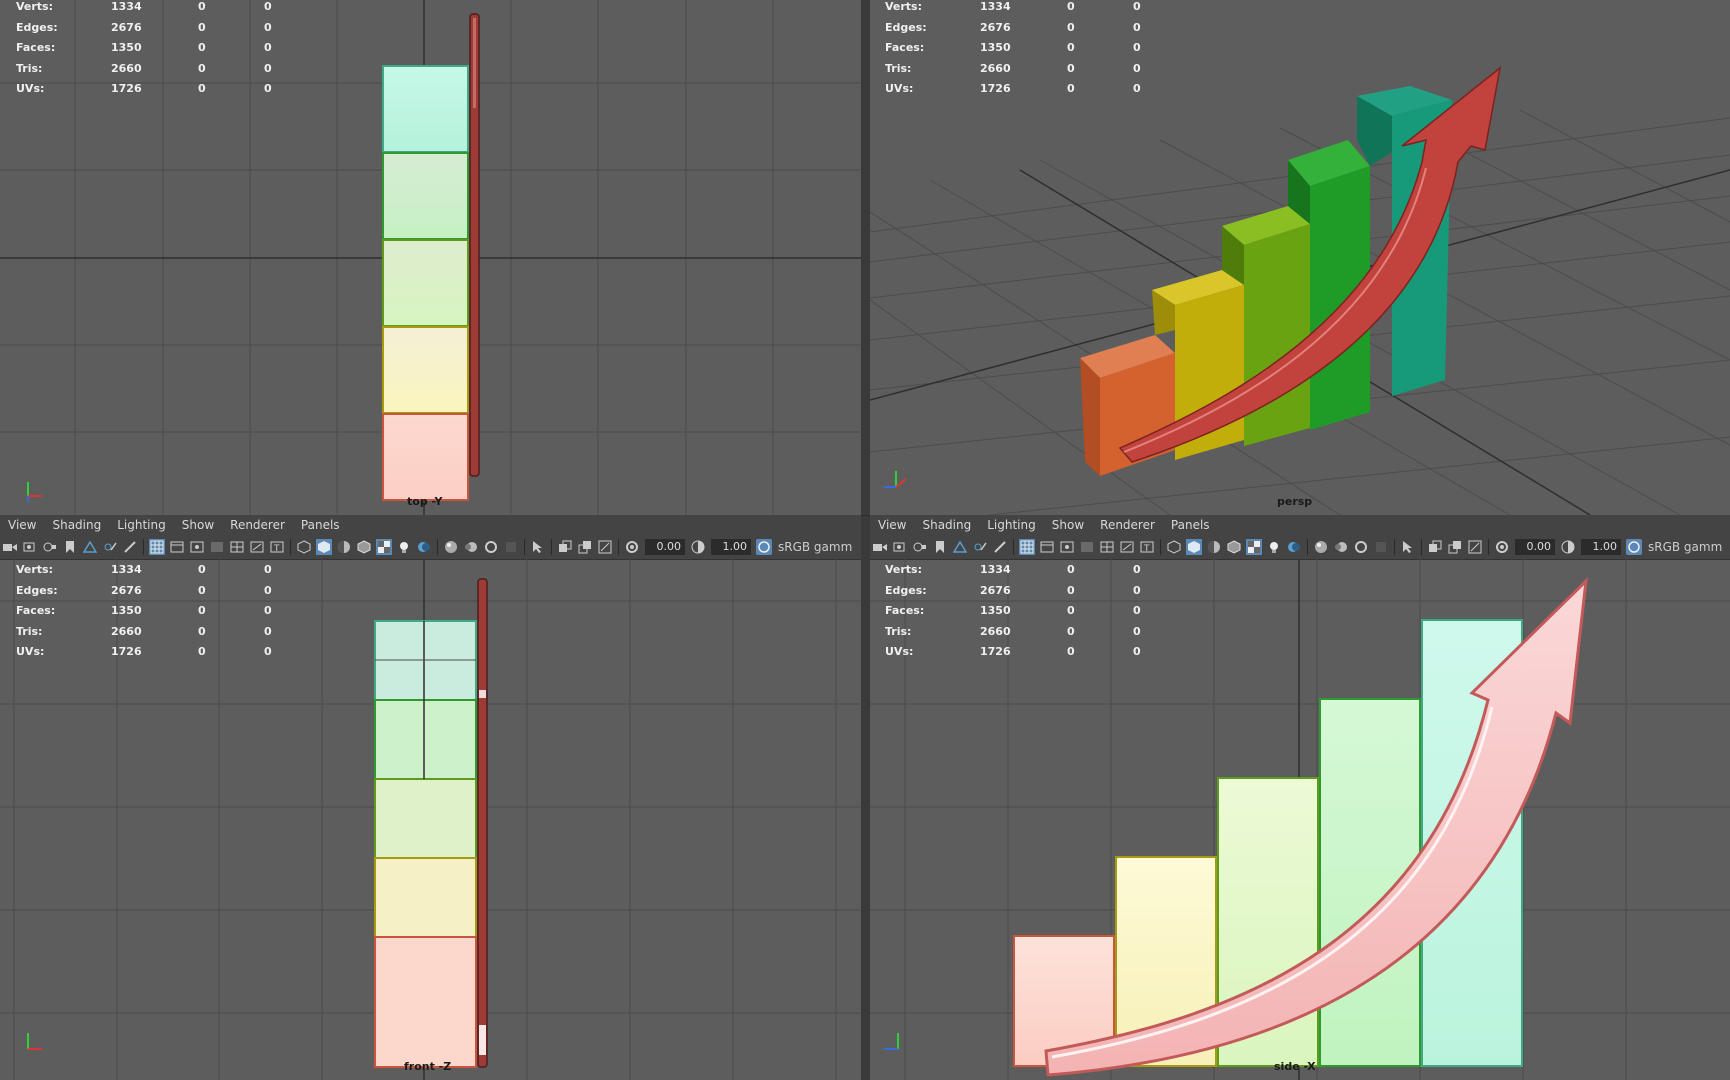 Image resolution: width=1730 pixels, height=1080 pixels. I want to click on camera-label: side -X, so click(1295, 1066).